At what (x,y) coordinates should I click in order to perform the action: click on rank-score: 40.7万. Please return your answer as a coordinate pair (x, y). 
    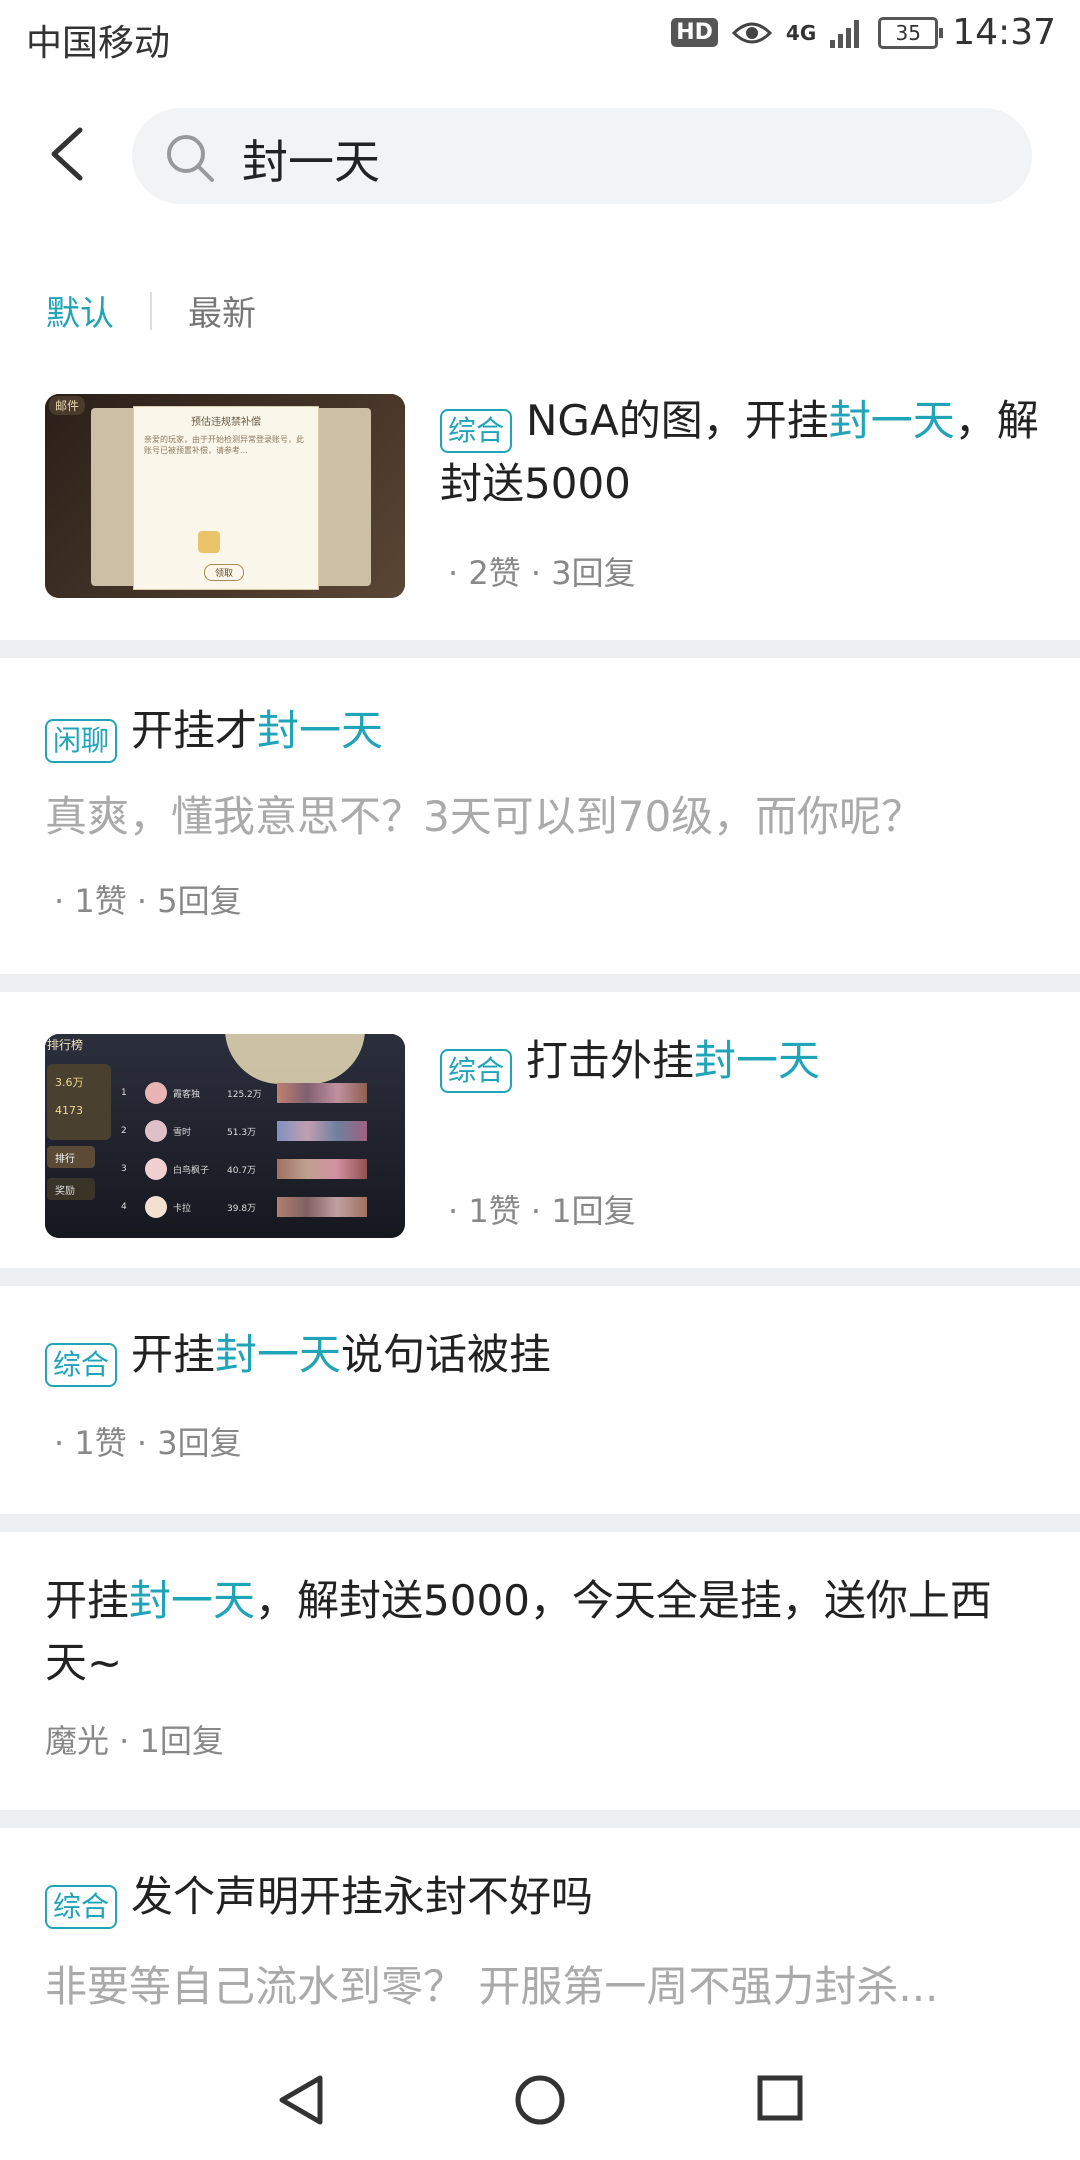
    Looking at the image, I should click on (242, 1170).